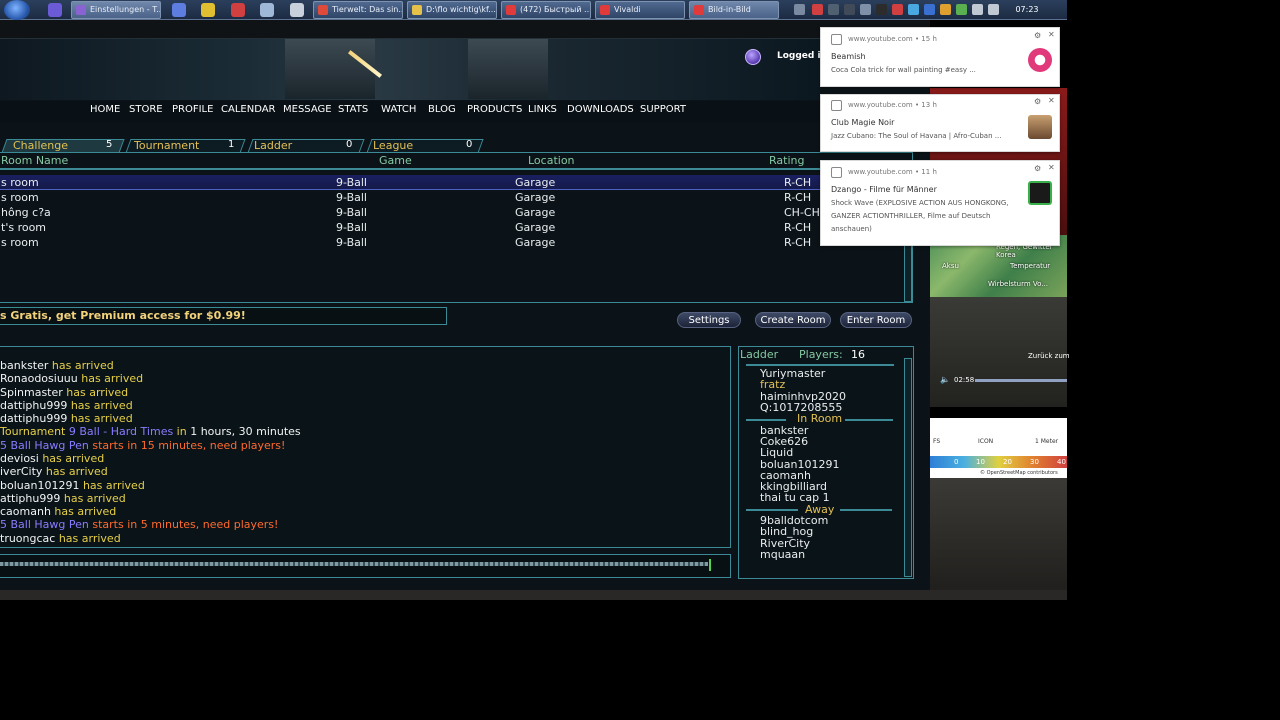 This screenshot has height=720, width=1280. What do you see at coordinates (450, 212) in the screenshot?
I see `room-row: hông c?a 9-Ball Garage CH-CH` at bounding box center [450, 212].